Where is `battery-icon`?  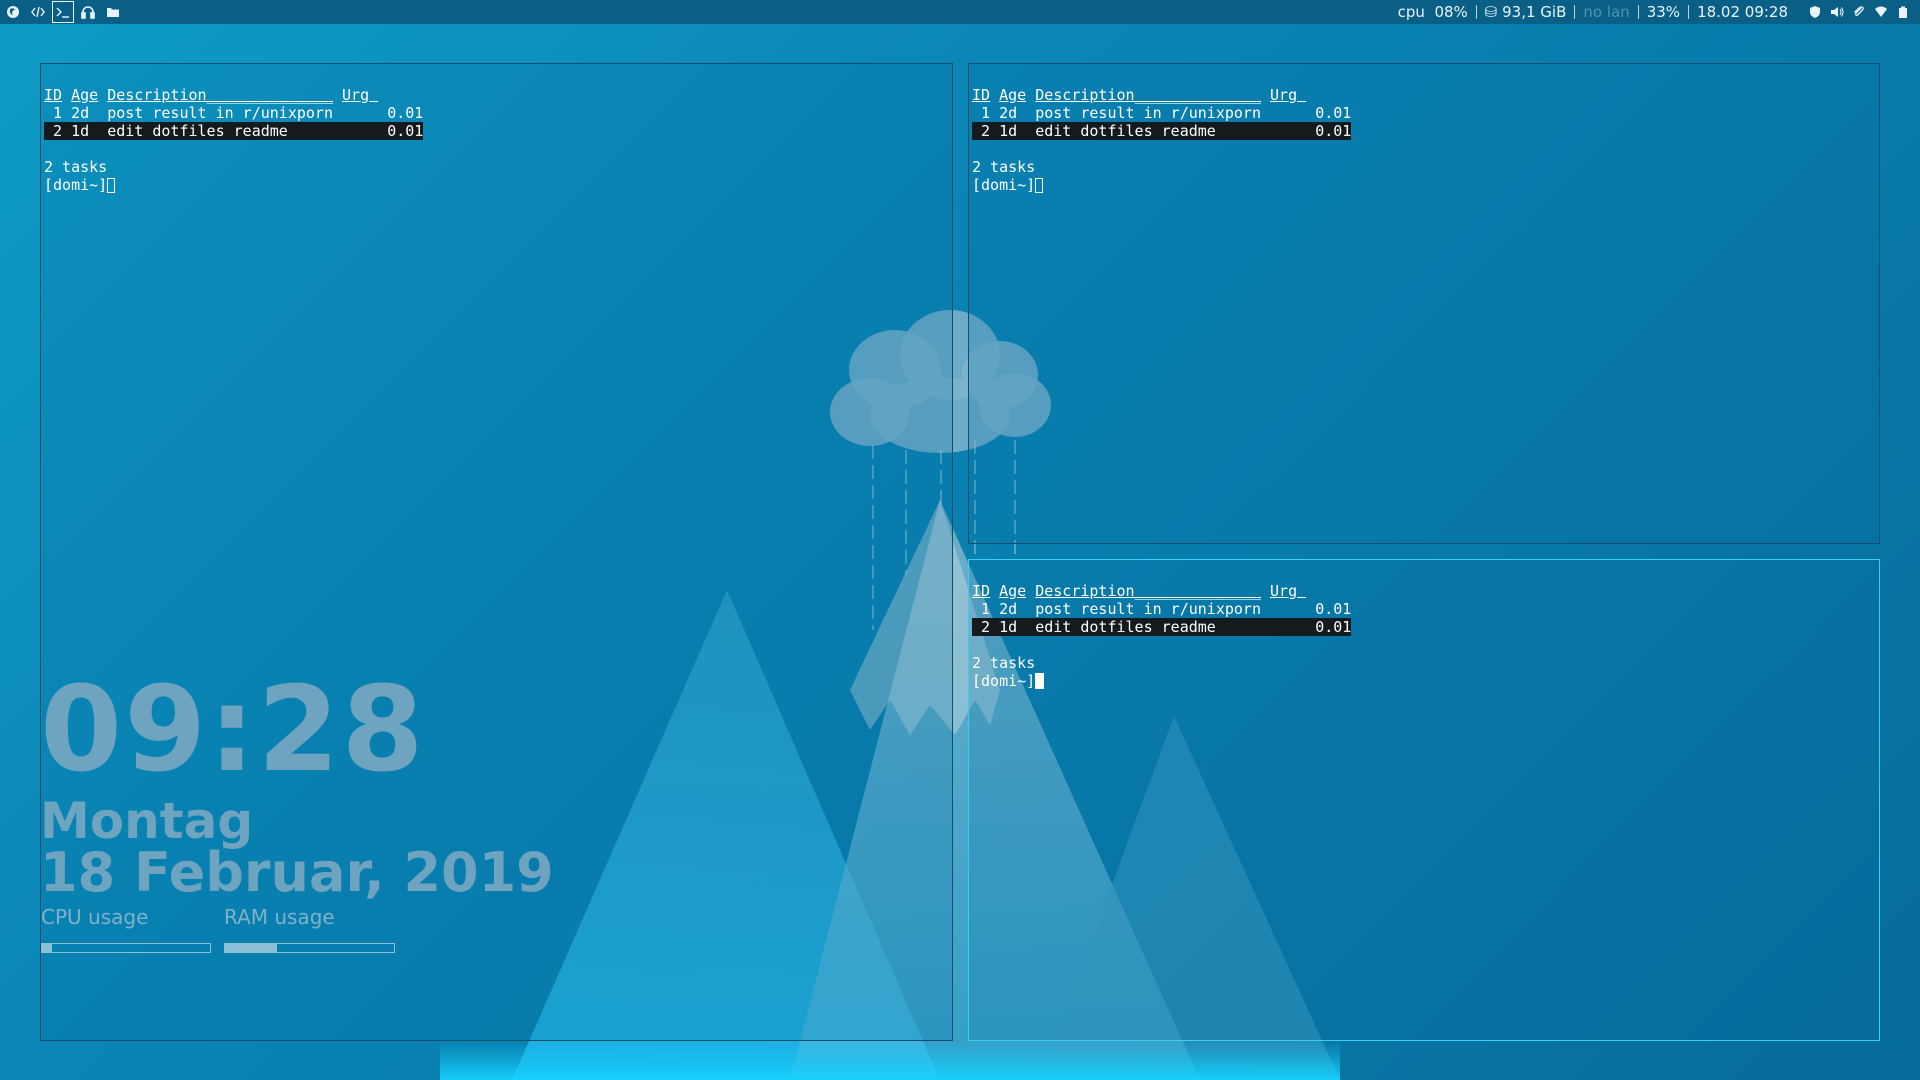 battery-icon is located at coordinates (1903, 12).